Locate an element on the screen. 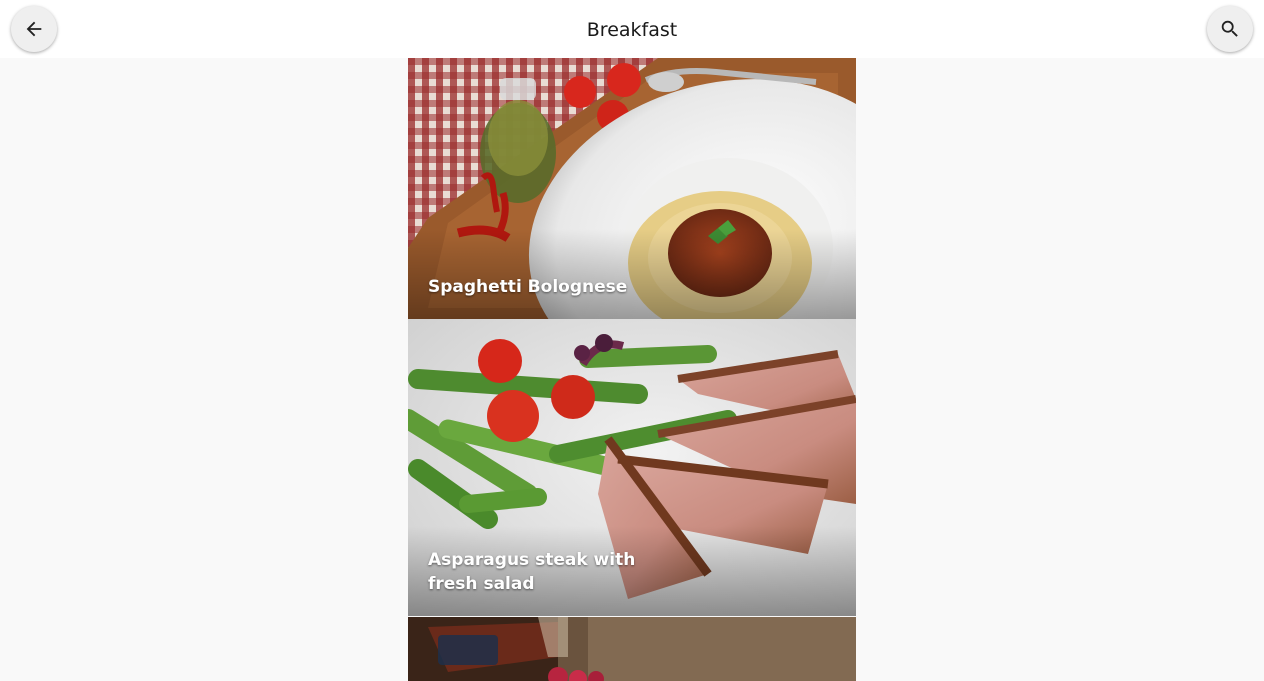 Image resolution: width=1264 pixels, height=681 pixels. app-bar: Breakfast is located at coordinates (632, 29).